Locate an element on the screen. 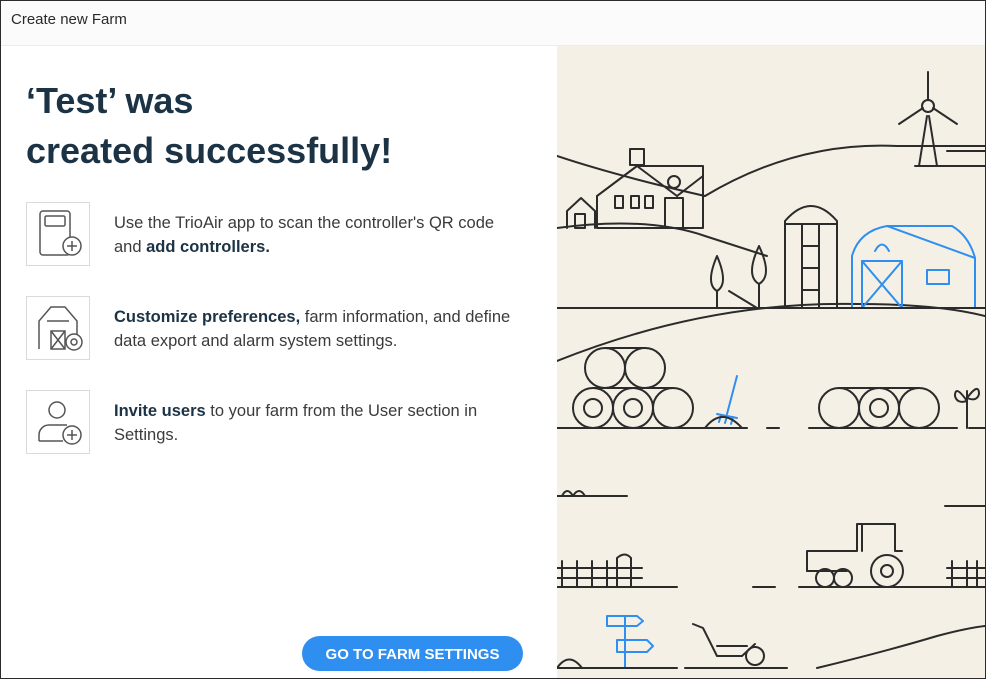  dialog-titlebar: Create new Farm is located at coordinates (493, 23).